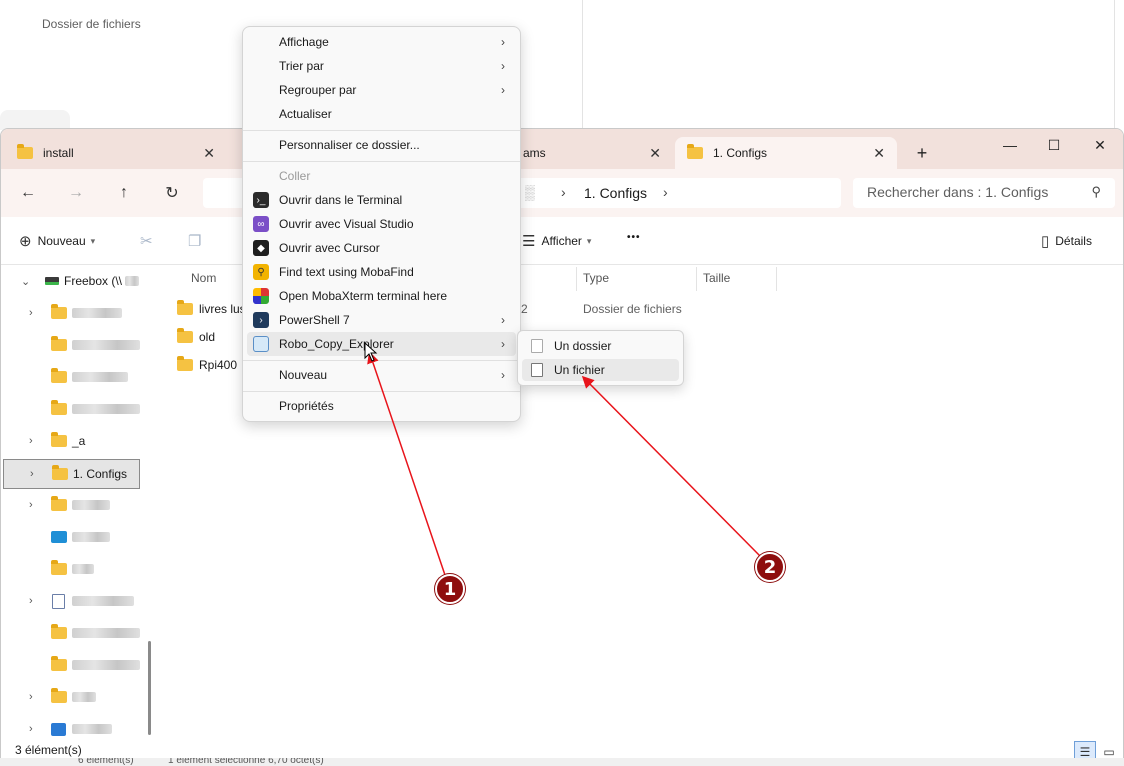 This screenshot has height=766, width=1124. What do you see at coordinates (600, 346) in the screenshot?
I see `submenu-item-dossier: Un dossier` at bounding box center [600, 346].